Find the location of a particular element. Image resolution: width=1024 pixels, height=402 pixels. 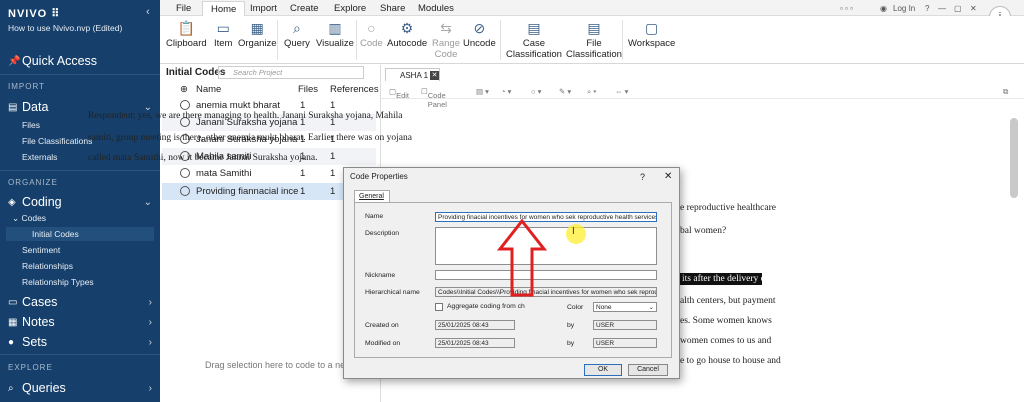

search-icon: ⌕ is located at coordinates (224, 72).